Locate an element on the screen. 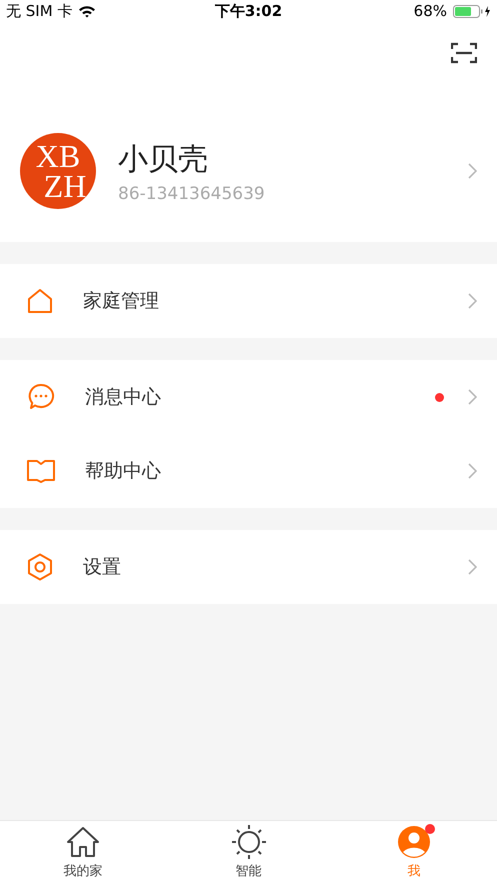 This screenshot has height=883, width=497. menu-label: 设置 is located at coordinates (102, 567).